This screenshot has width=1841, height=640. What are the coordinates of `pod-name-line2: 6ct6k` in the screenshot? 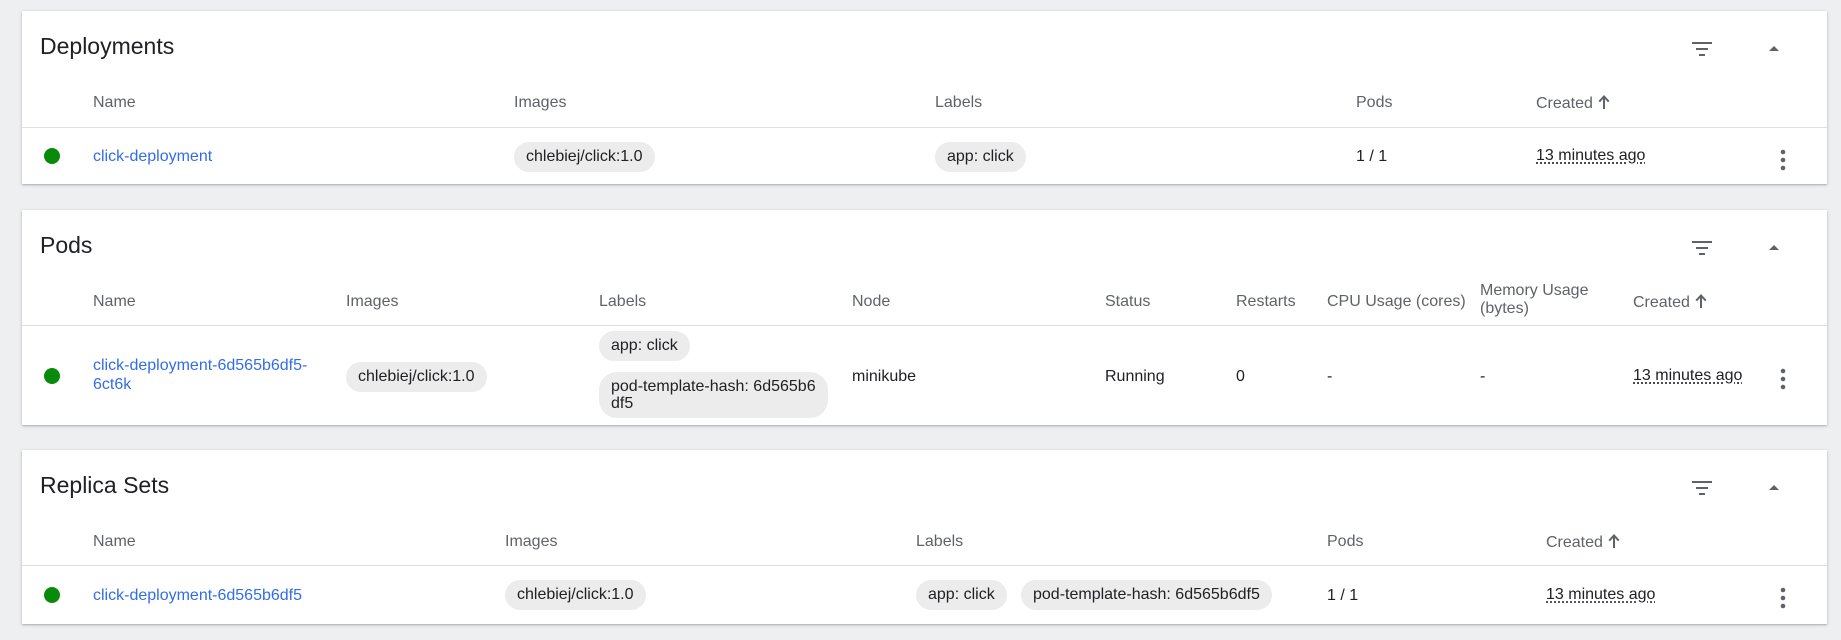 It's located at (112, 384).